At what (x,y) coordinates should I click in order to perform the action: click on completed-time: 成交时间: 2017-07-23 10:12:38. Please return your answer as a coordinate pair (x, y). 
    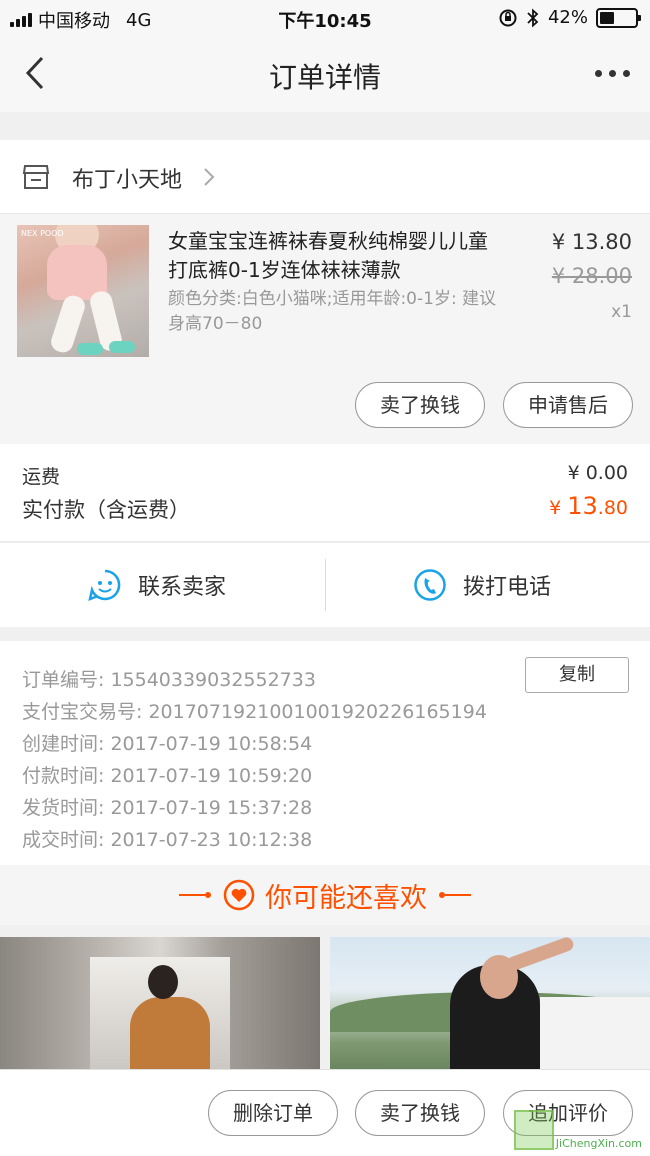
    Looking at the image, I should click on (167, 840).